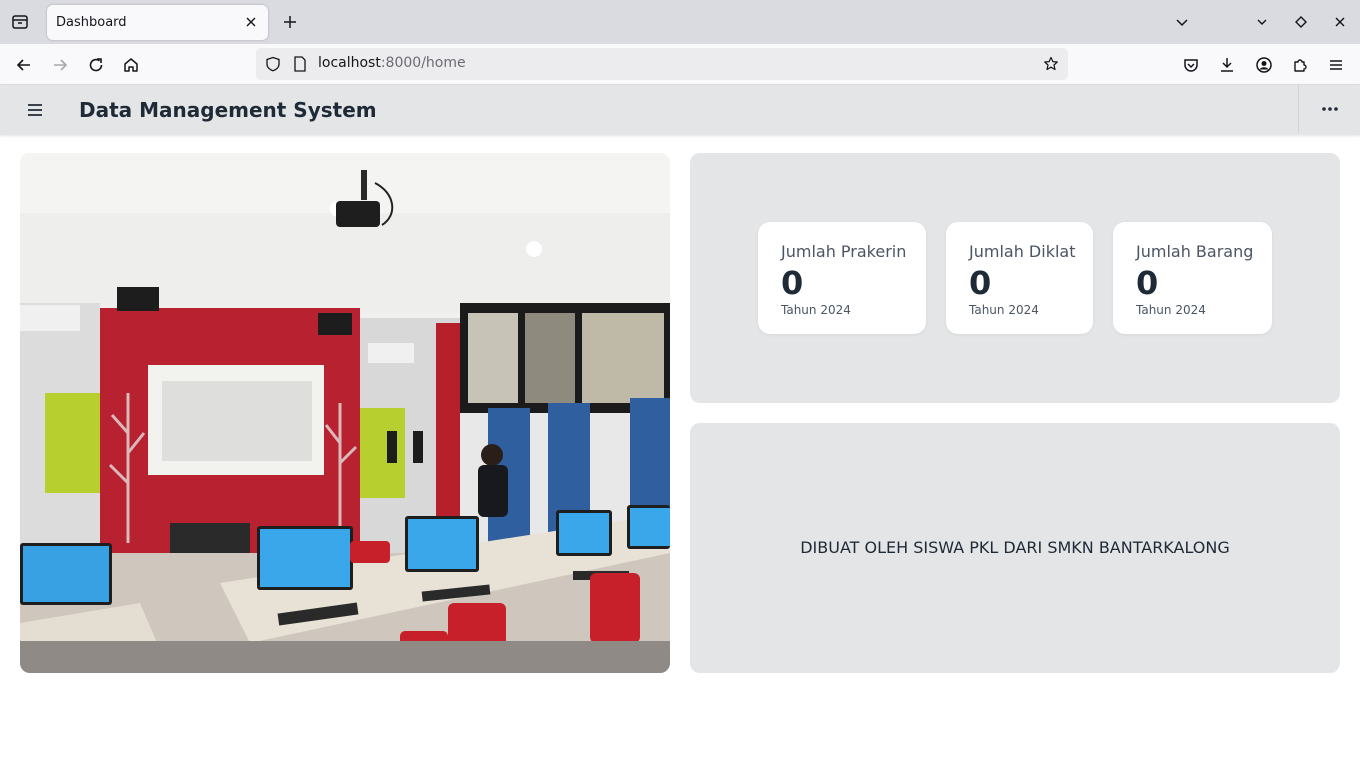 This screenshot has width=1360, height=768. I want to click on stat-label: Jumlah Barang, so click(1195, 251).